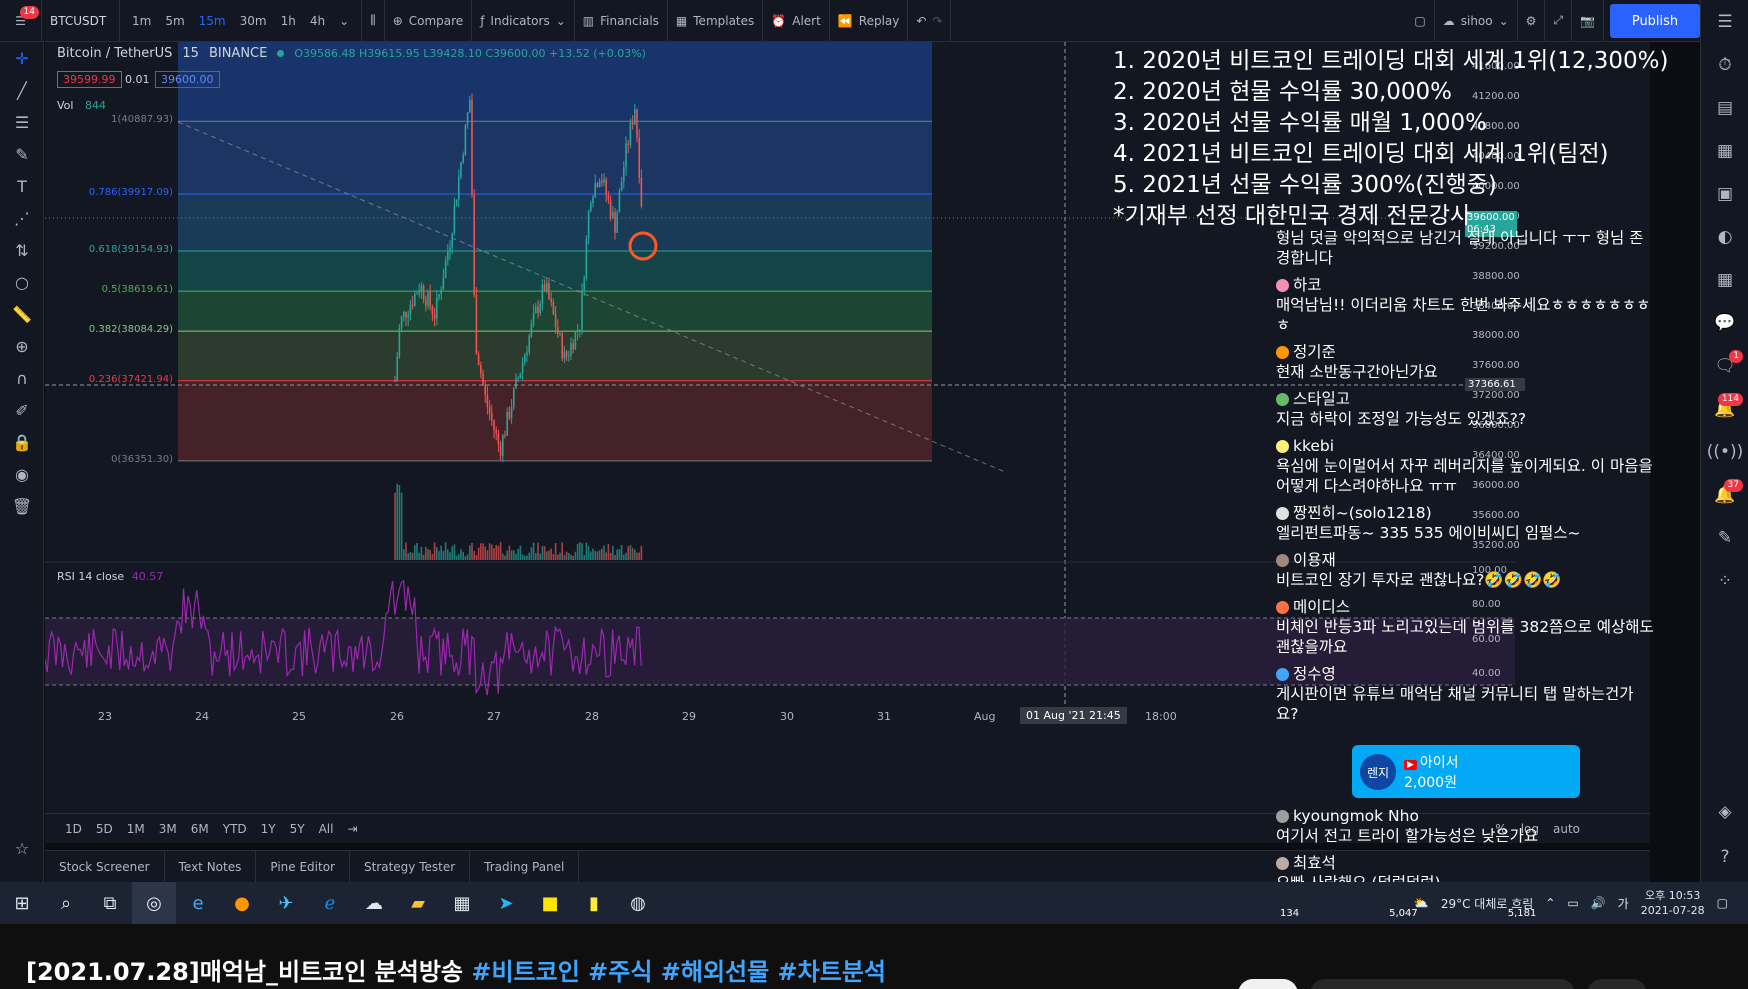 This screenshot has height=989, width=1748. I want to click on cloud-app-icon: ☁, so click(374, 903).